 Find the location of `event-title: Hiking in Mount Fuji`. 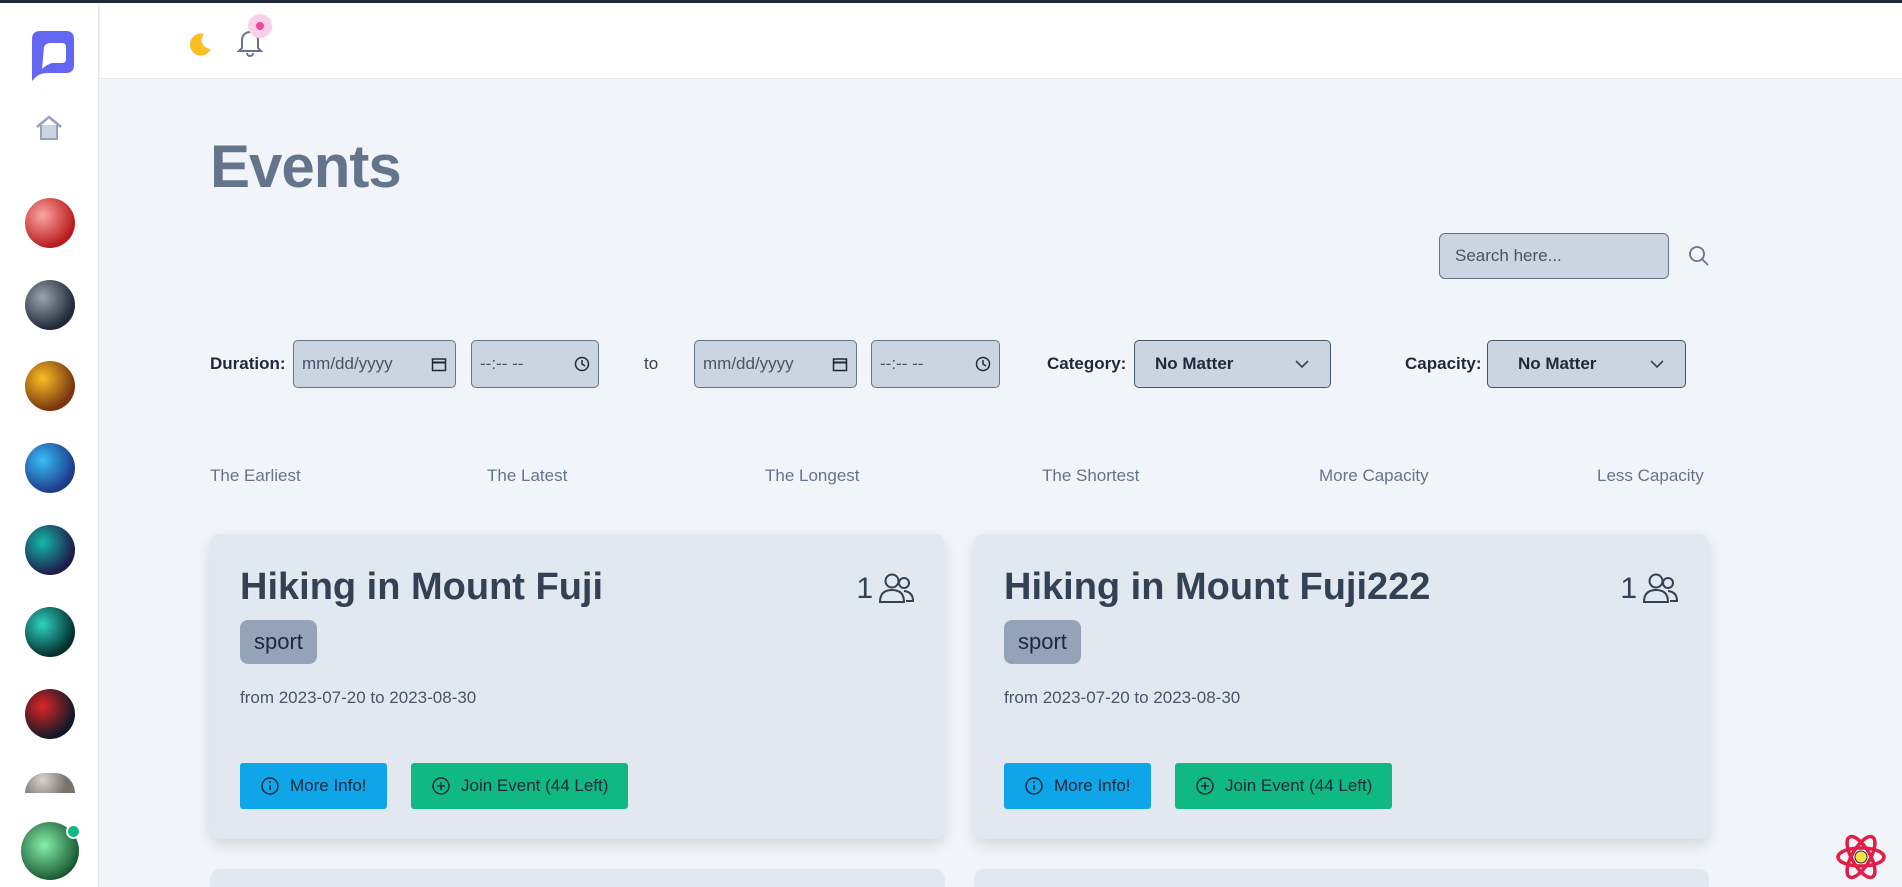

event-title: Hiking in Mount Fuji is located at coordinates (422, 587).